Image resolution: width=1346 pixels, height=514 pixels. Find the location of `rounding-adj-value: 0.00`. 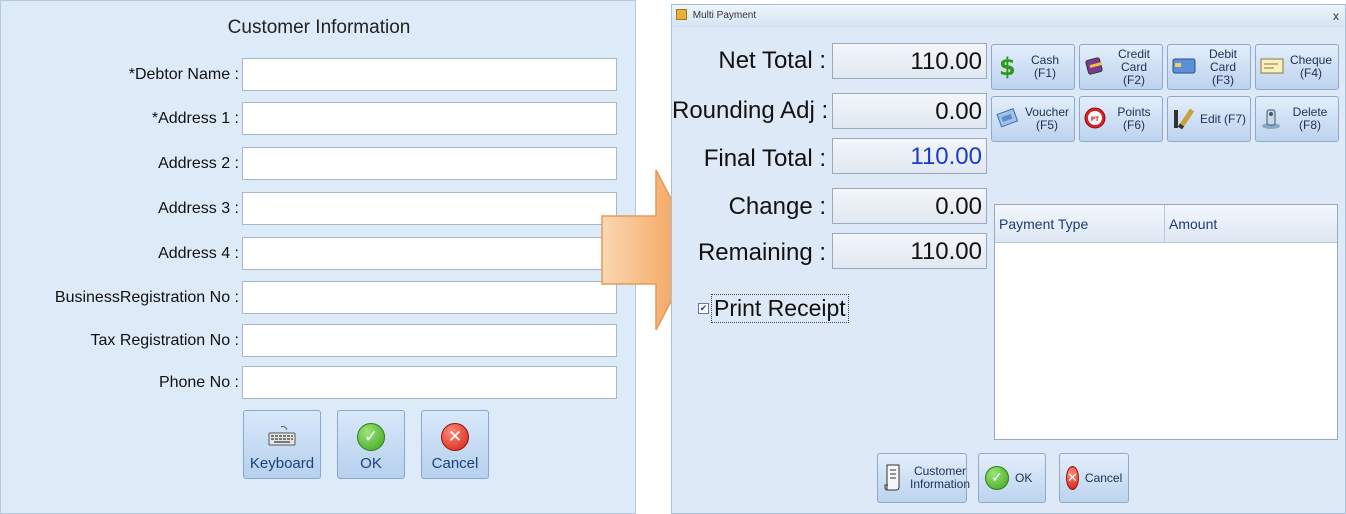

rounding-adj-value: 0.00 is located at coordinates (909, 111).